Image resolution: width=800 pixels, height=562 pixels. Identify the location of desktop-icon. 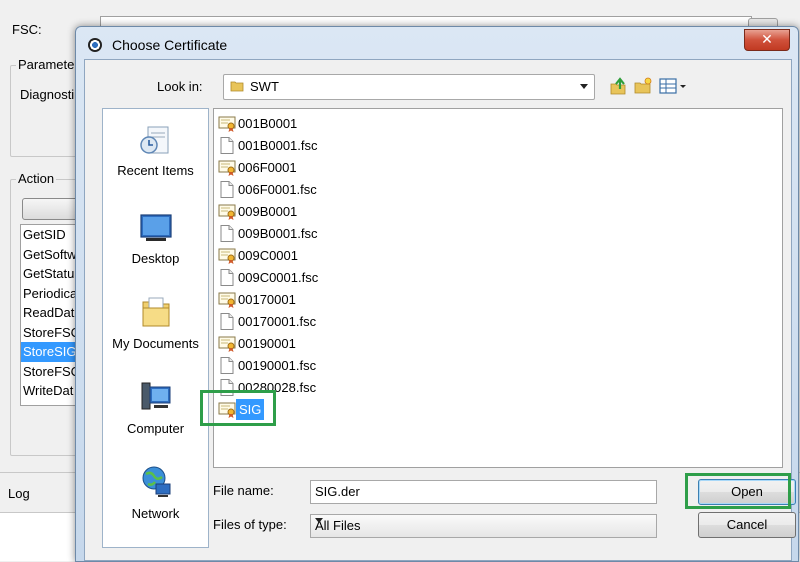
(155, 227).